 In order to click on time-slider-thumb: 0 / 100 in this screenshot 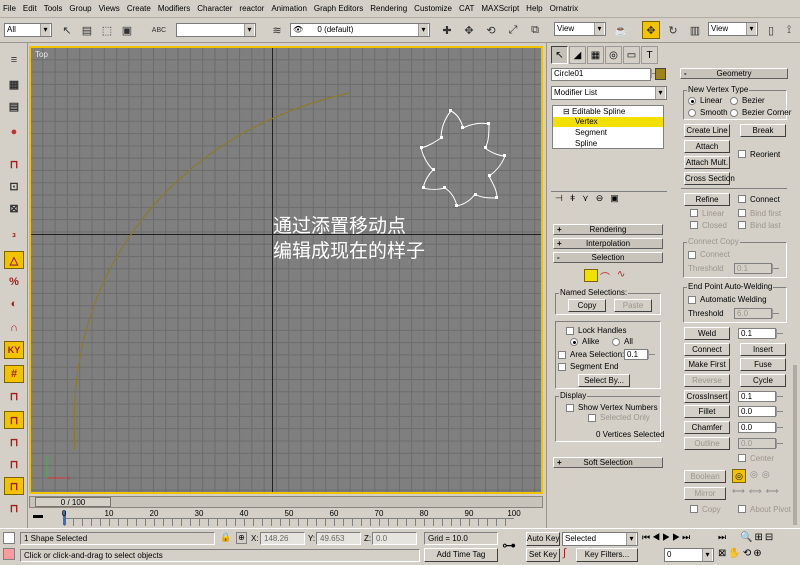, I will do `click(73, 502)`.